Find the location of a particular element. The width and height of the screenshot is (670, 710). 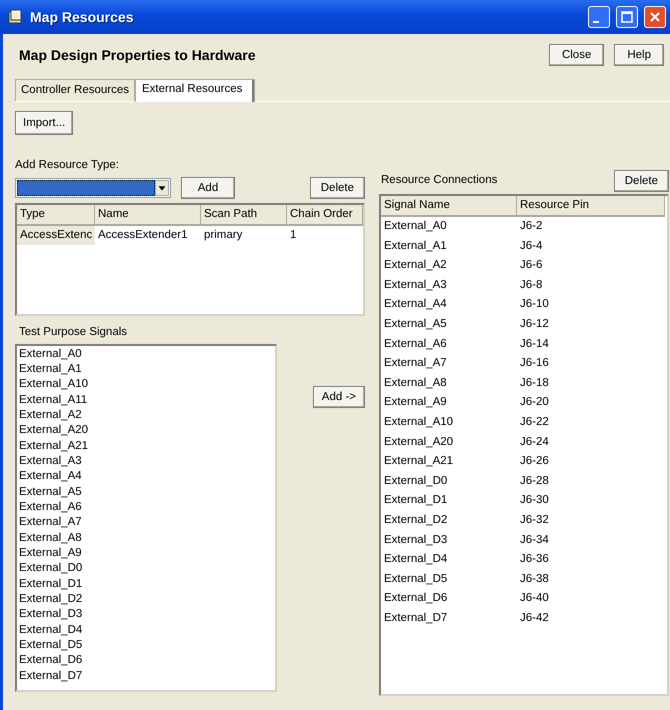

list-item: External_A6 is located at coordinates (146, 508).